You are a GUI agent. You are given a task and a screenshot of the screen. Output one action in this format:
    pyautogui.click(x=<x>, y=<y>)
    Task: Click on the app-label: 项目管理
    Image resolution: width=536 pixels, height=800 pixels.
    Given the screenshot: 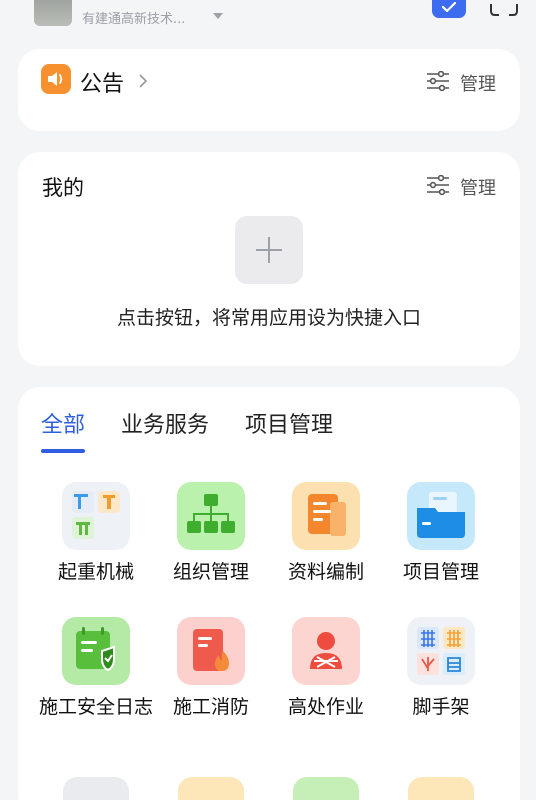 What is the action you would take?
    pyautogui.click(x=440, y=572)
    